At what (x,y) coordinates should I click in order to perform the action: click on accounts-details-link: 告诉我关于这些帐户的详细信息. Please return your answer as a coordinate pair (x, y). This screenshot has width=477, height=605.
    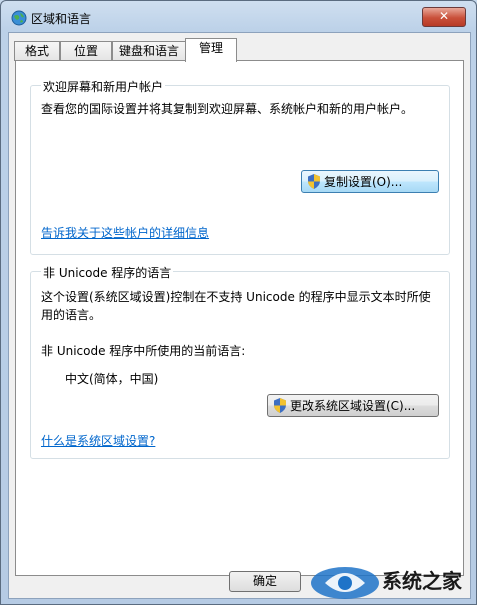
    Looking at the image, I should click on (125, 233).